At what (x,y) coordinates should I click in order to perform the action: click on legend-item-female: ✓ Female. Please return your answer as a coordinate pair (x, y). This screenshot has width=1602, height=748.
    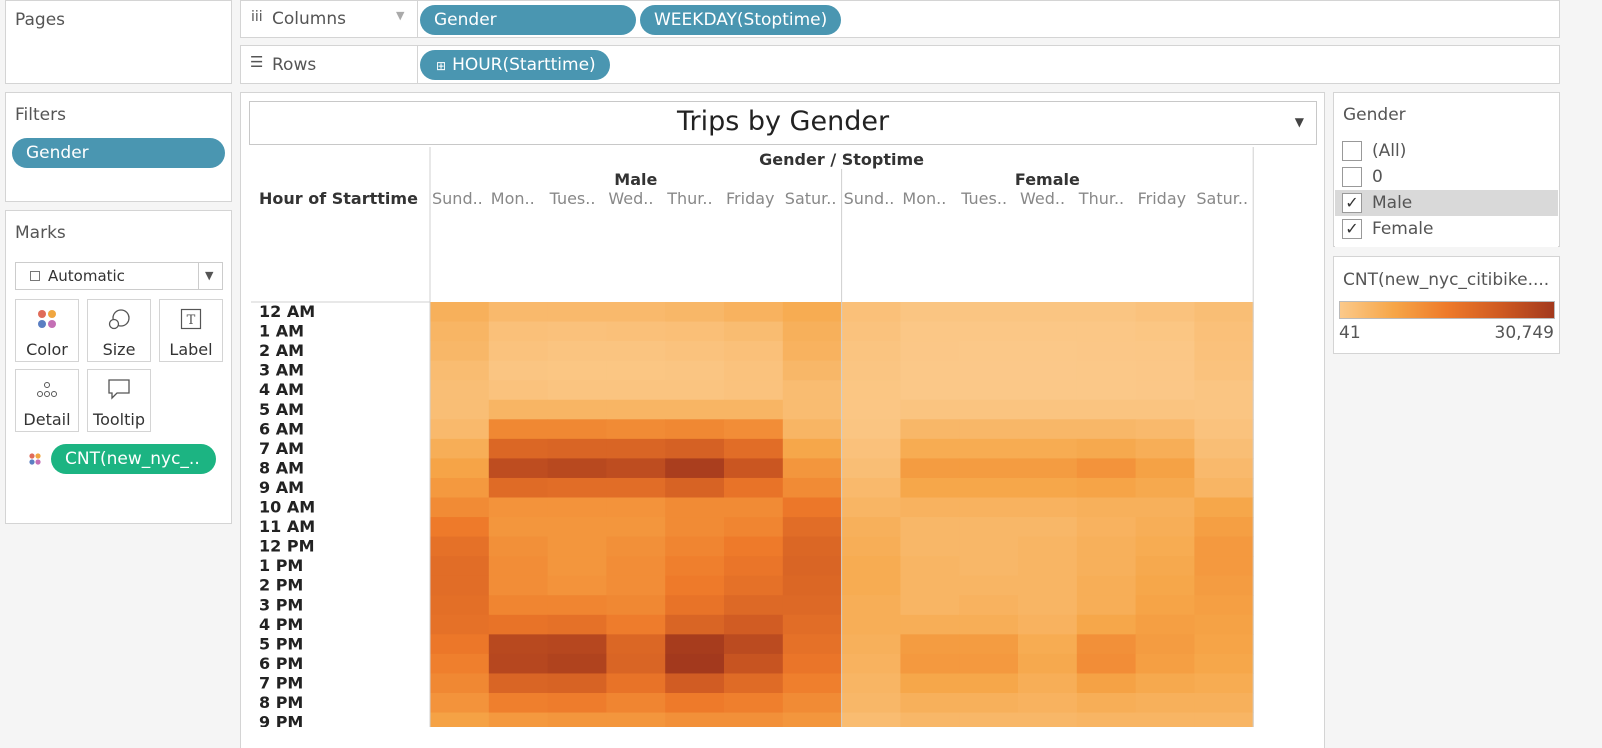
    Looking at the image, I should click on (1446, 229).